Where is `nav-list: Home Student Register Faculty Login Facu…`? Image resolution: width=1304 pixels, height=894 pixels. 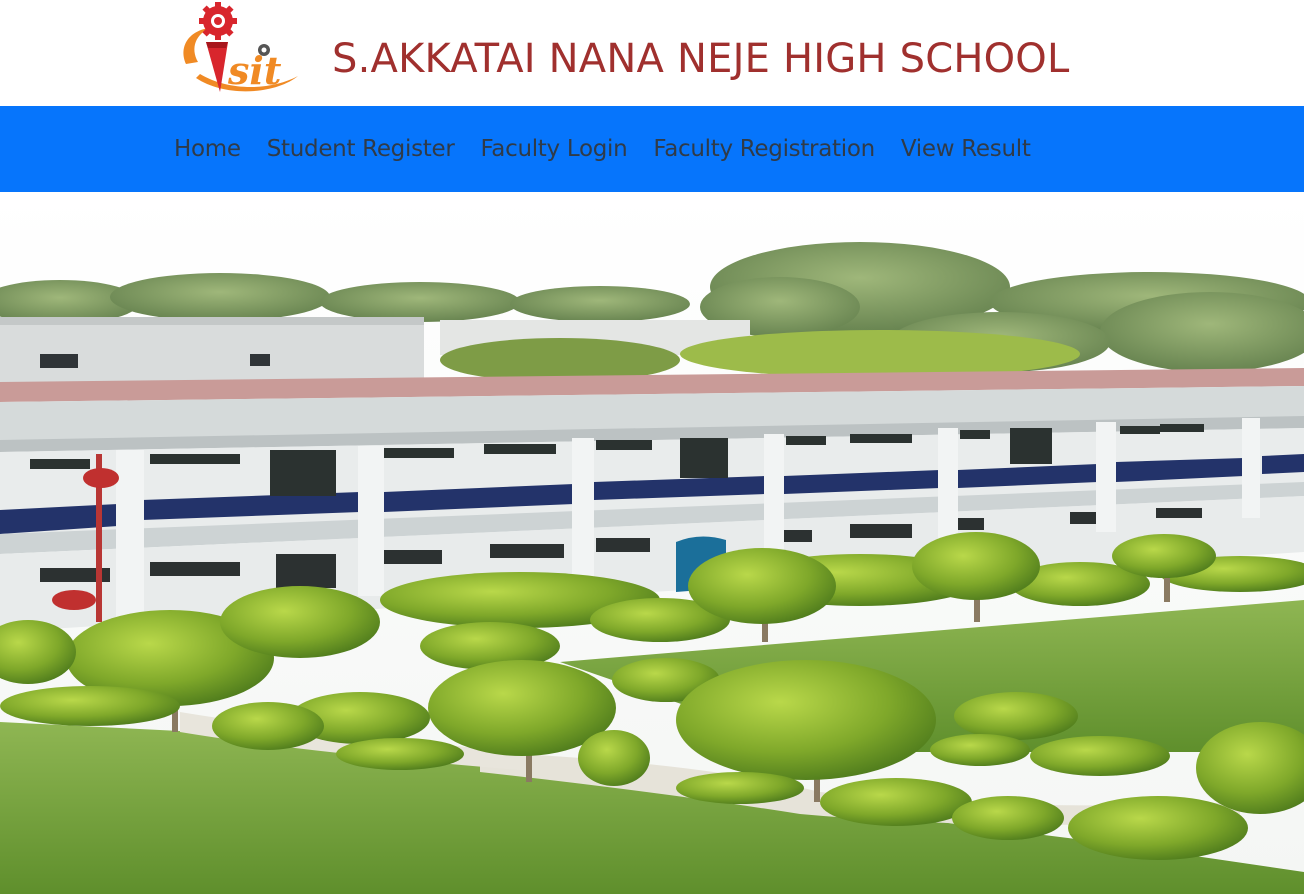
nav-list: Home Student Register Faculty Login Facu… is located at coordinates (615, 149).